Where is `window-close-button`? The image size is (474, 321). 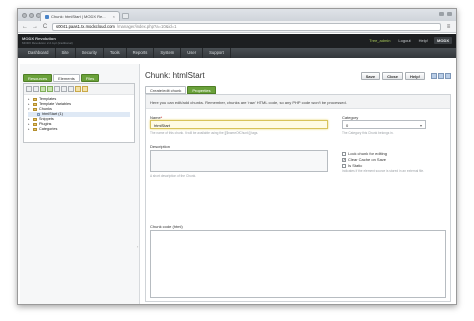
window-close-button is located at coordinates (24, 15).